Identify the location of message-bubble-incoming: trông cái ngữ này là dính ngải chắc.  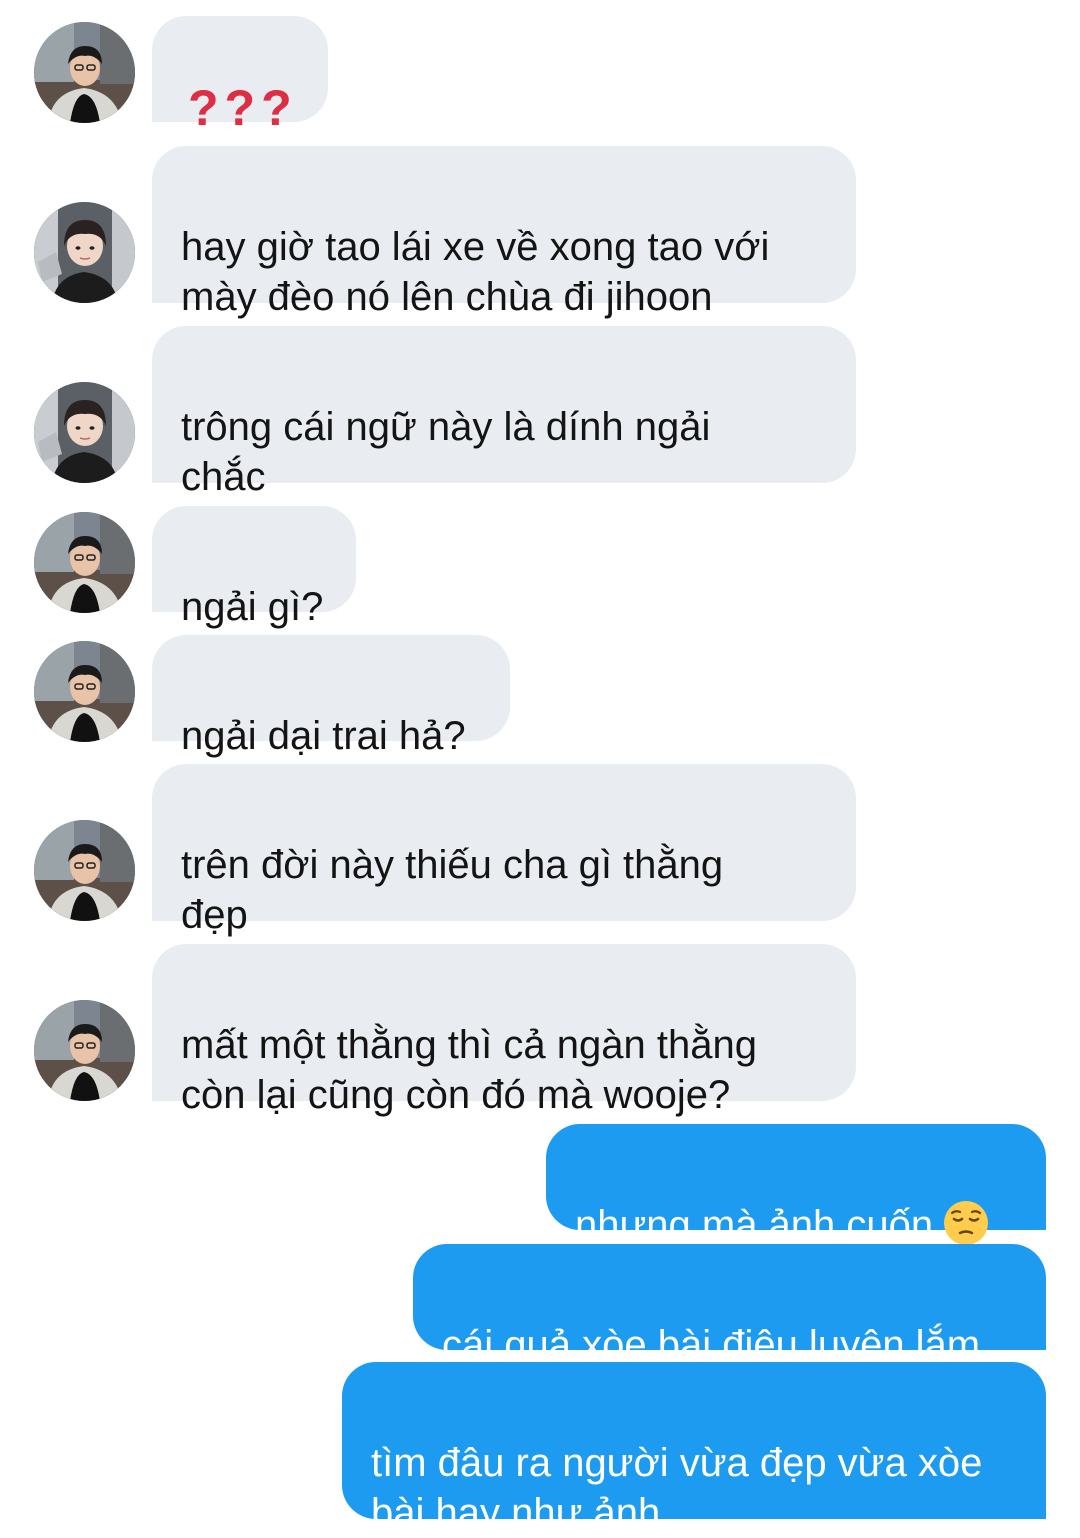
(504, 412).